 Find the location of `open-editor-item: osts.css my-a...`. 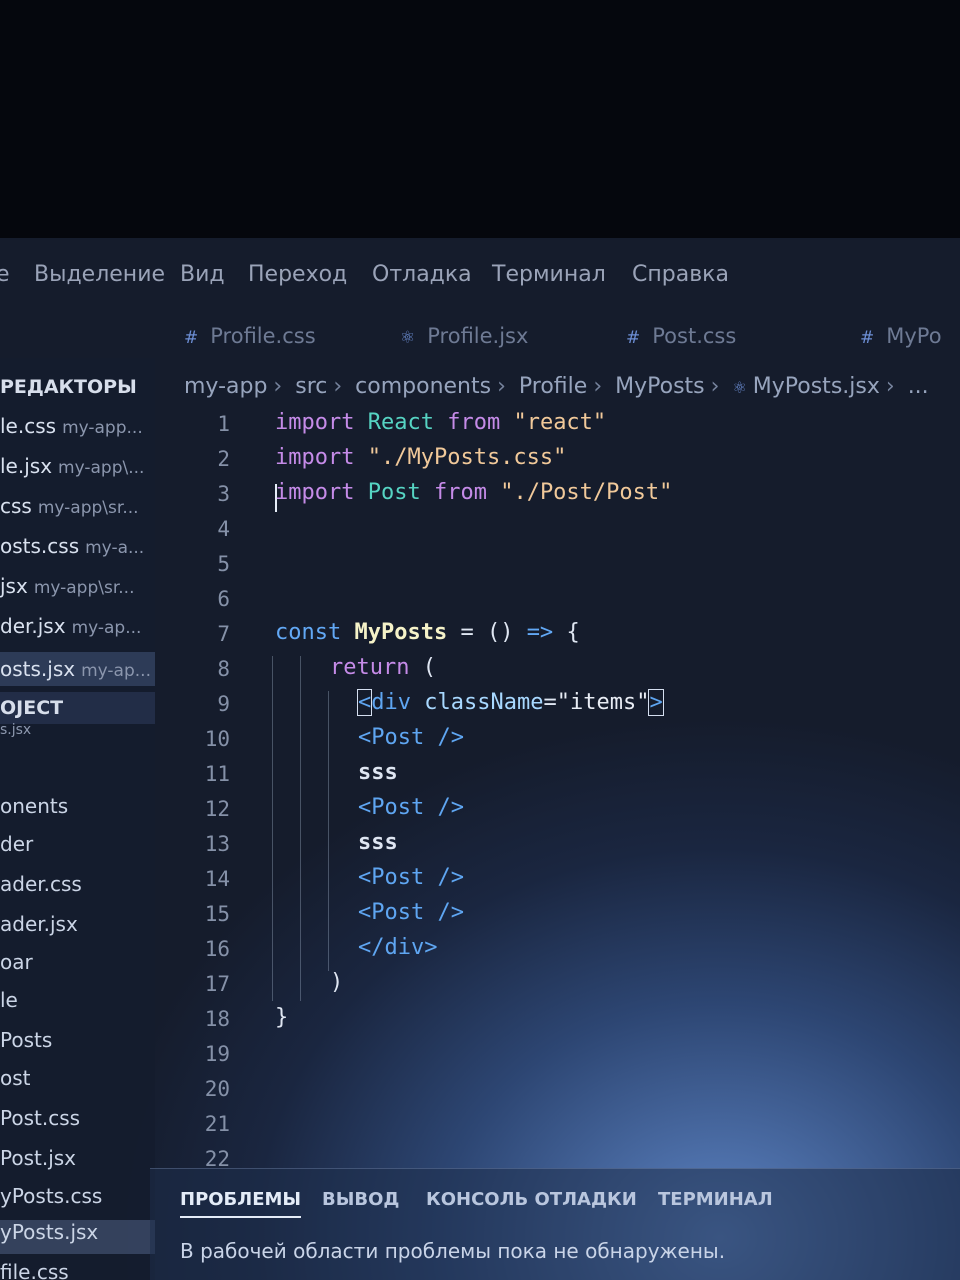

open-editor-item: osts.css my-a... is located at coordinates (77, 546).